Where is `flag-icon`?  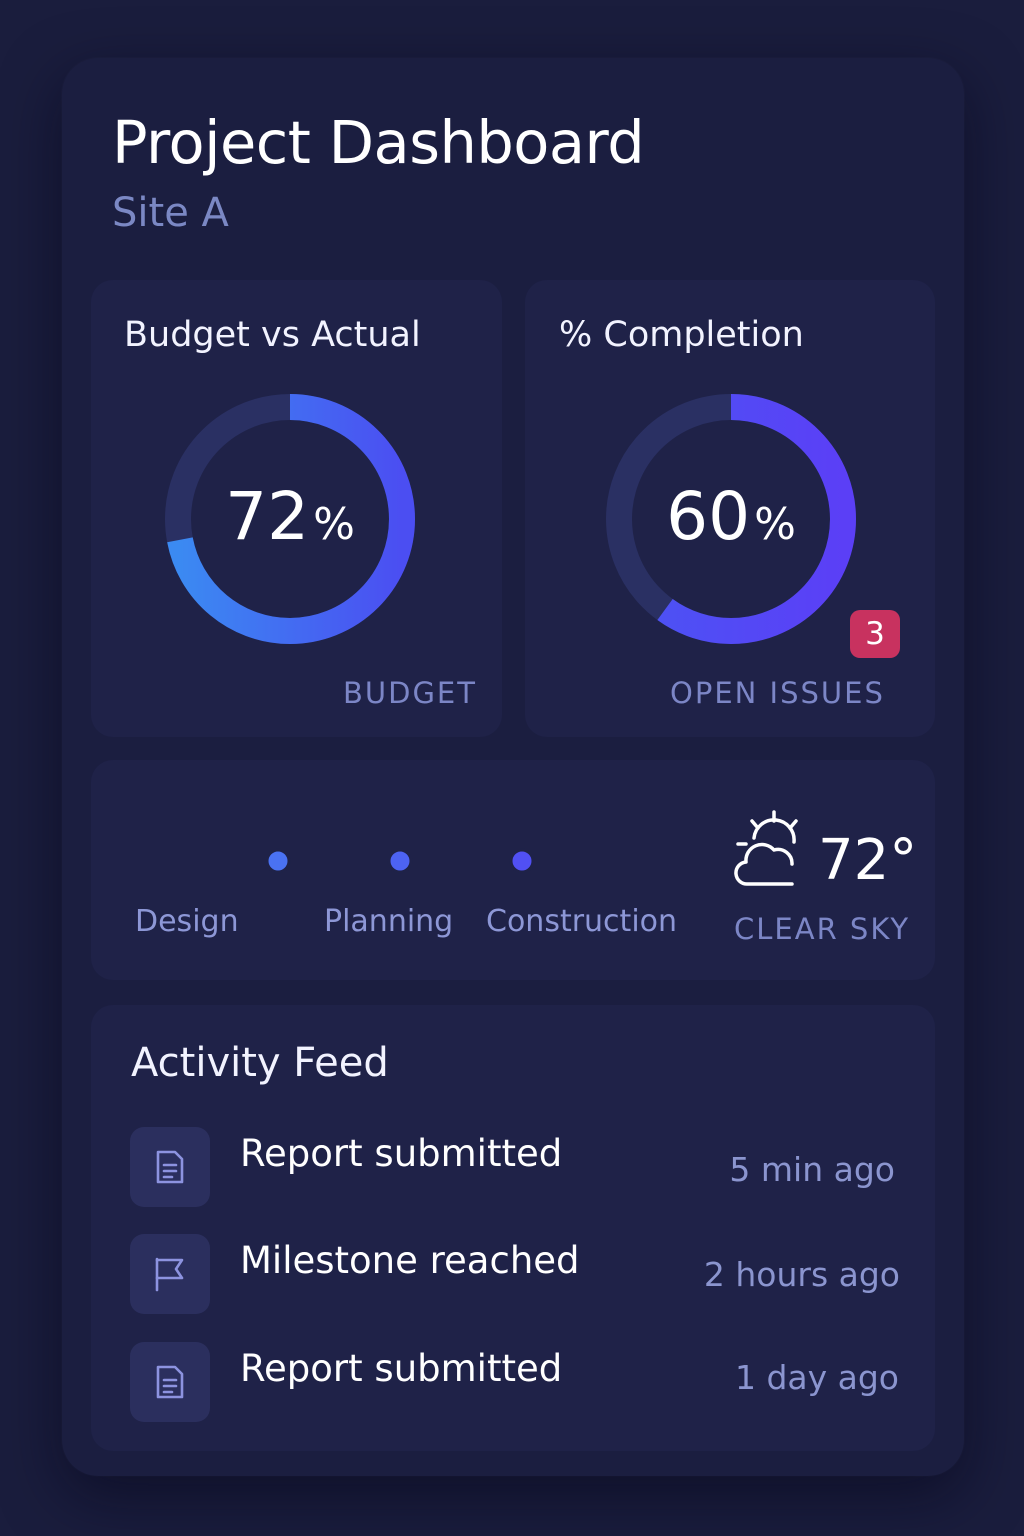 flag-icon is located at coordinates (169, 1274).